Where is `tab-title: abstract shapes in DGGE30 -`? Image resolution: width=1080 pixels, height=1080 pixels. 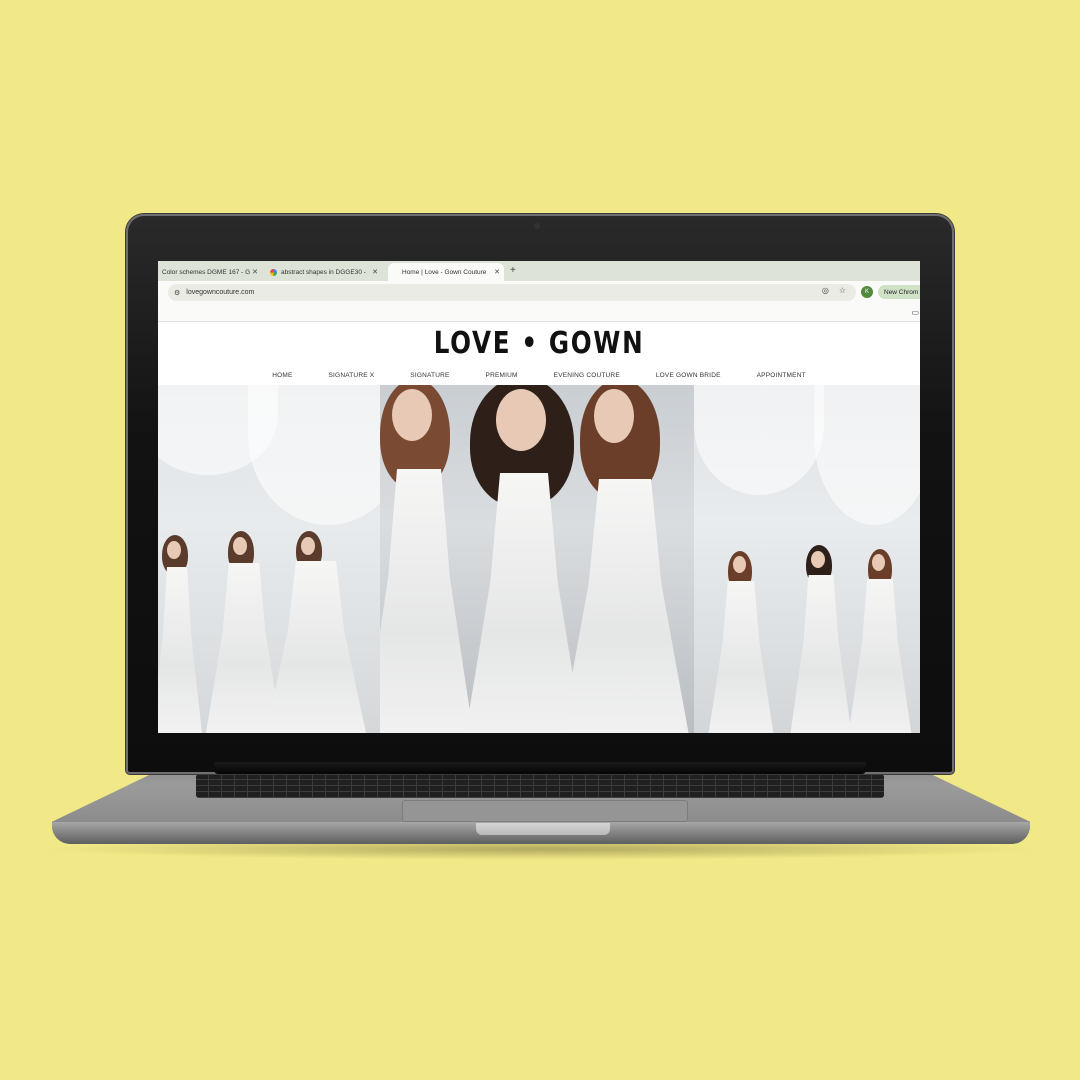
tab-title: abstract shapes in DGGE30 - is located at coordinates (323, 272).